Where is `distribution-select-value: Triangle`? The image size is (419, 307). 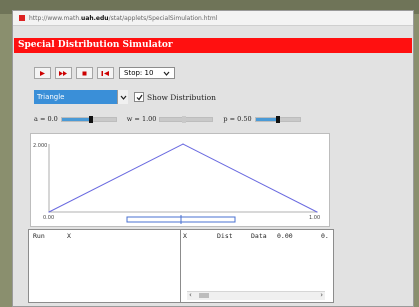 distribution-select-value: Triangle is located at coordinates (51, 97).